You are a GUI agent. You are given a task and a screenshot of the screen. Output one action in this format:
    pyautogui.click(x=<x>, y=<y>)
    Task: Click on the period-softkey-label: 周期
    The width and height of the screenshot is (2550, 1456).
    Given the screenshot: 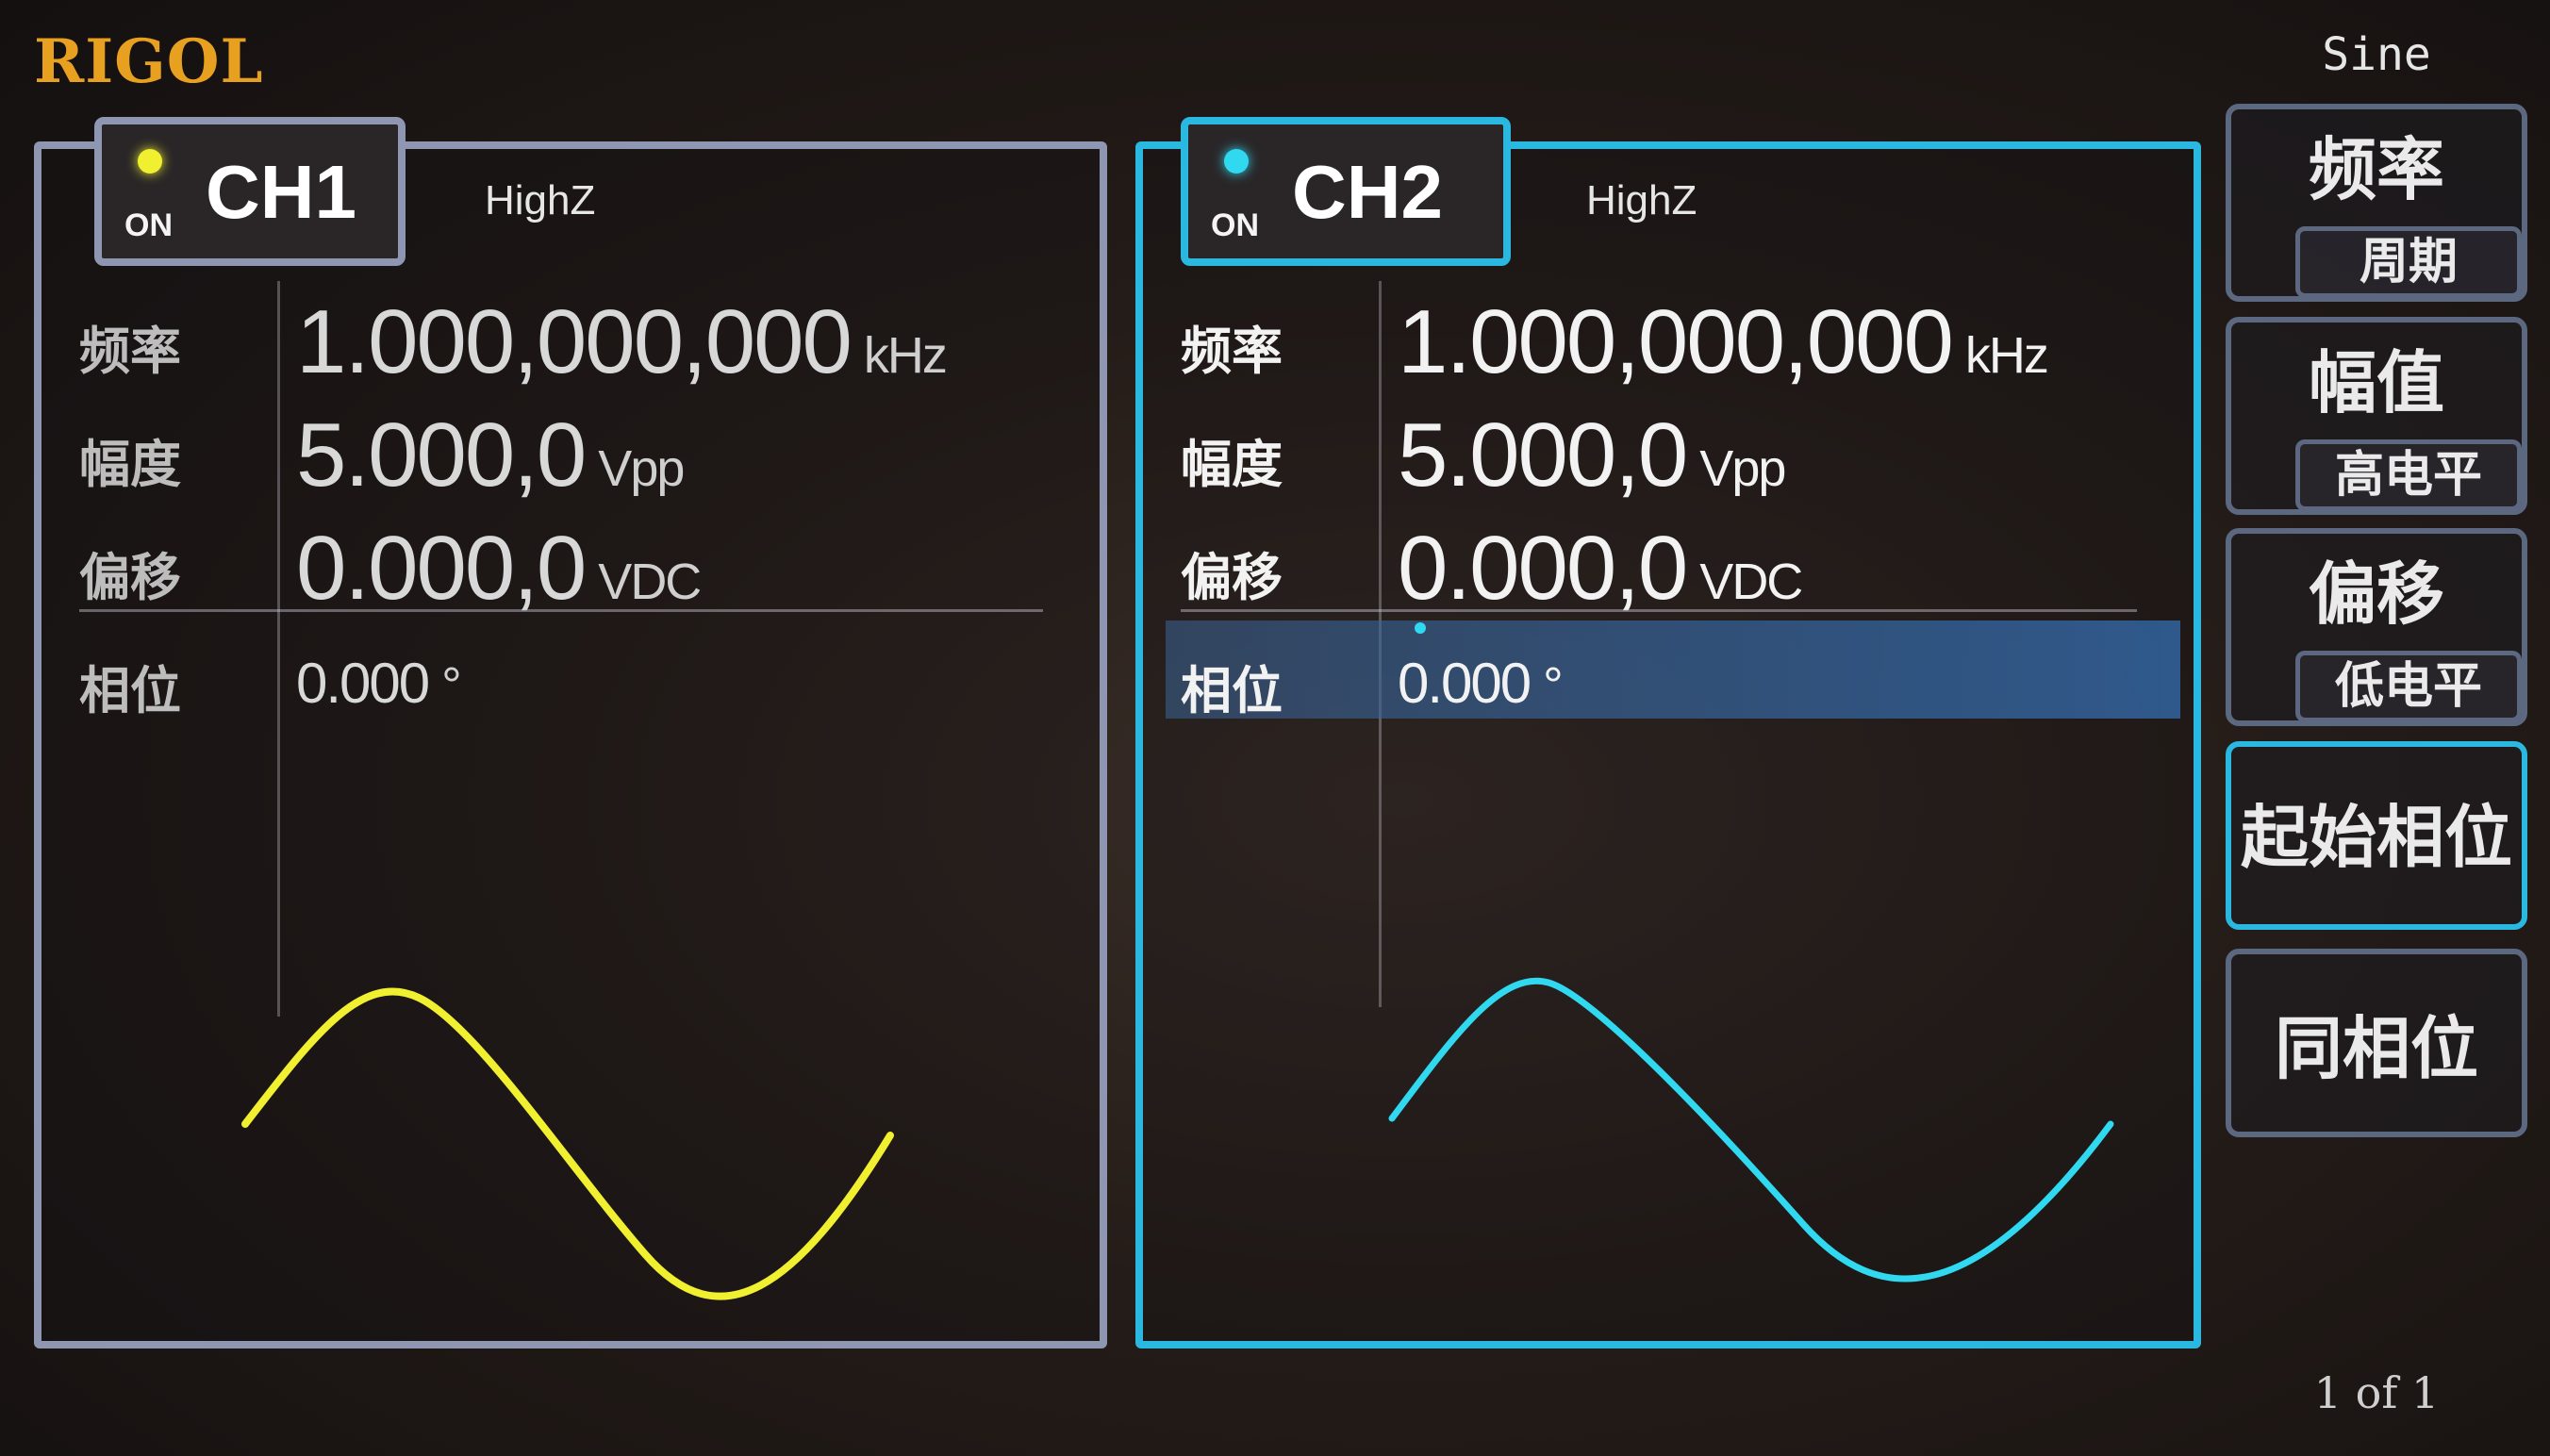 What is the action you would take?
    pyautogui.click(x=2408, y=262)
    